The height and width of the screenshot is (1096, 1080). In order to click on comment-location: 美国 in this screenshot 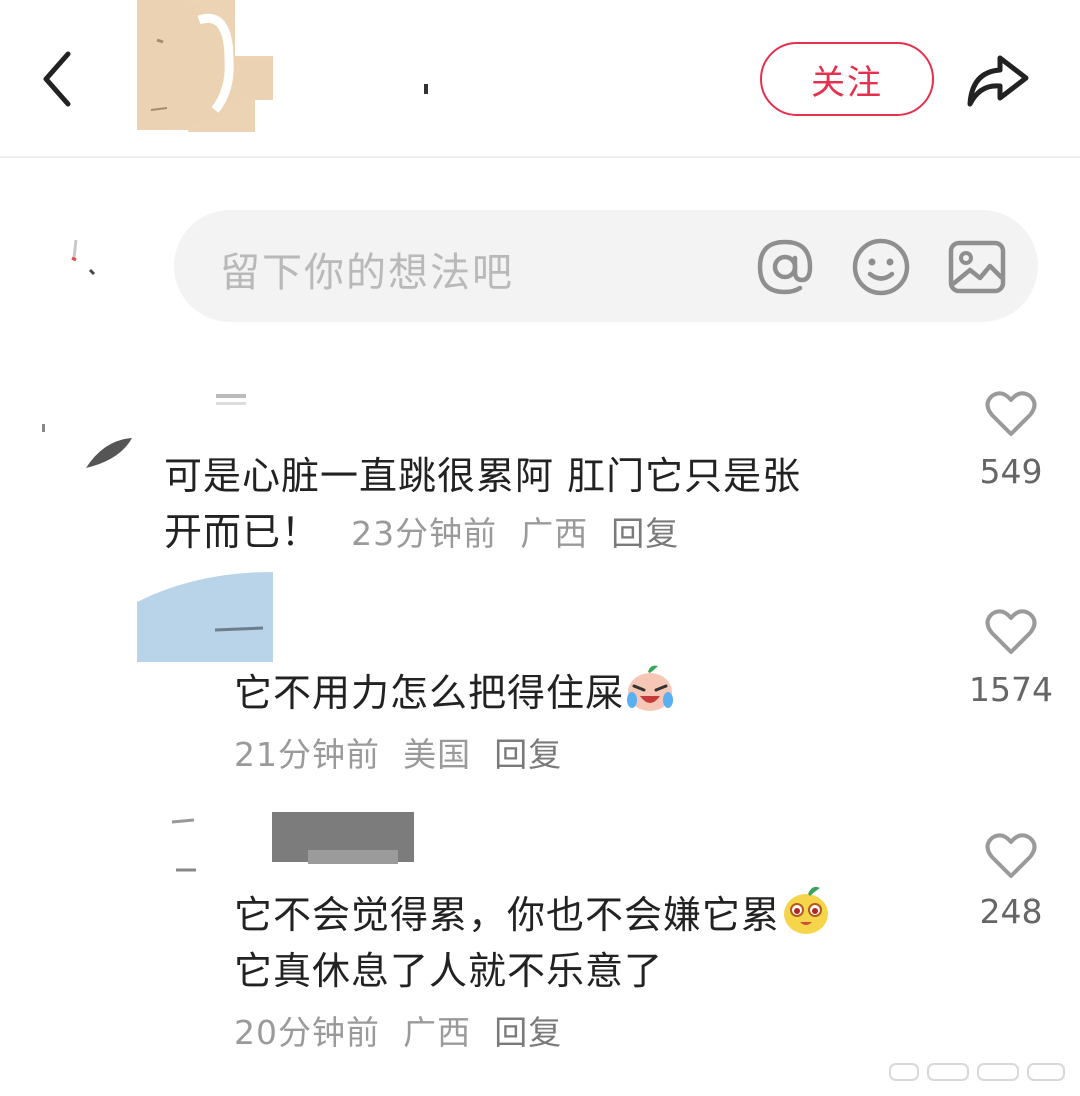, I will do `click(437, 754)`.